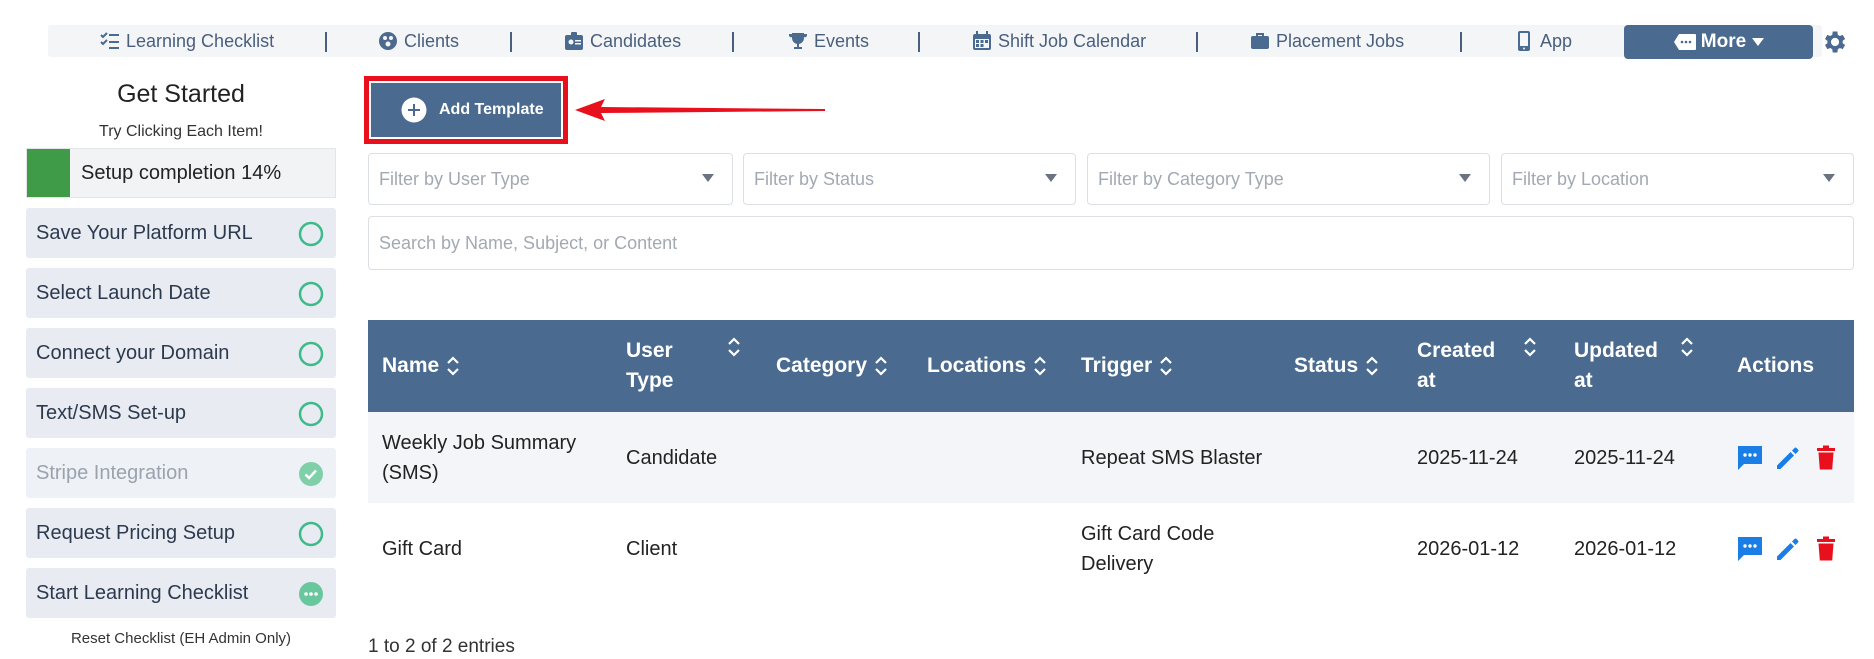  I want to click on column-label: Category, so click(822, 365).